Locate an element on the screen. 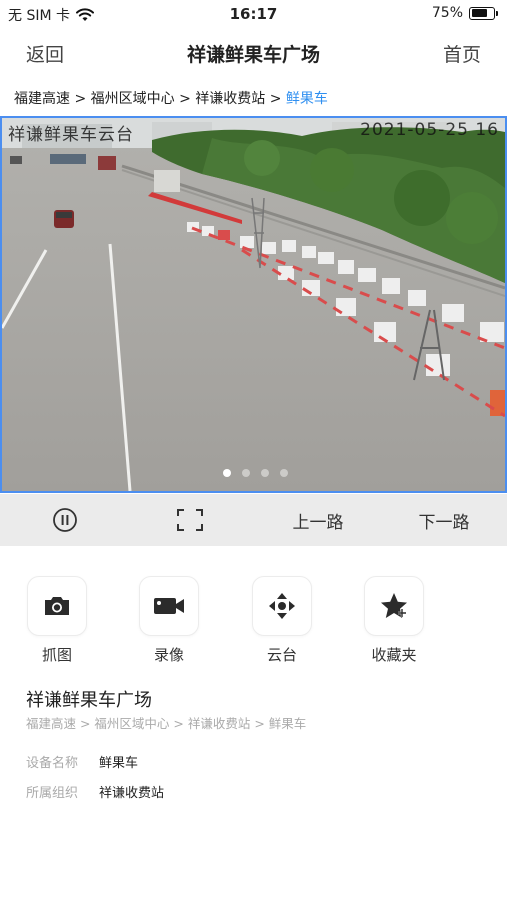 This screenshot has width=507, height=900. ptz-button is located at coordinates (282, 606).